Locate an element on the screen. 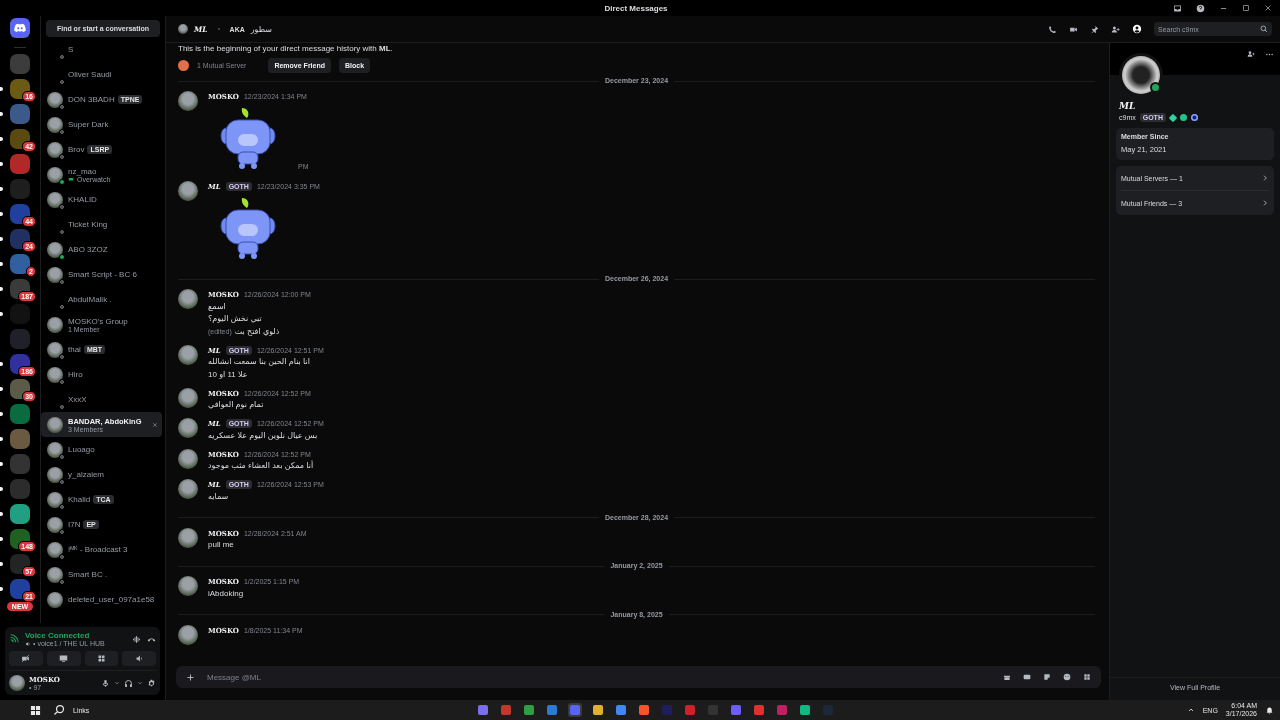  screen-share-icon is located at coordinates (64, 658).